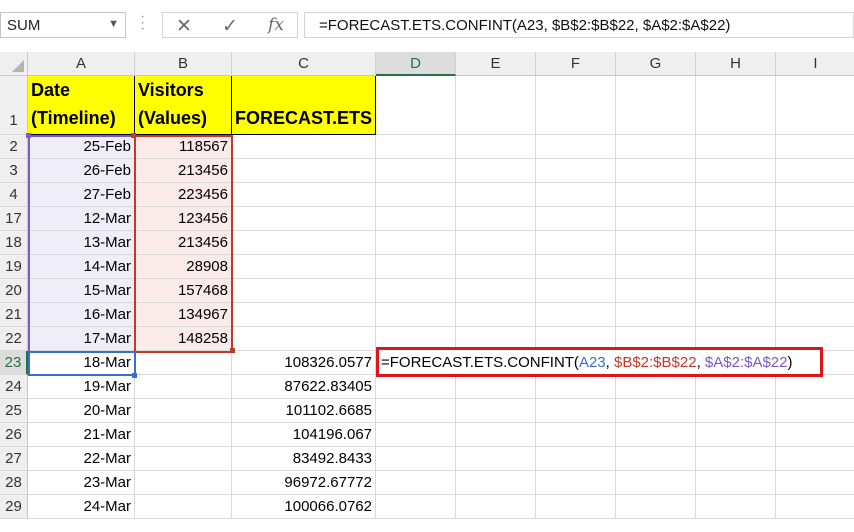 The width and height of the screenshot is (854, 532). I want to click on cell-I18, so click(815, 243).